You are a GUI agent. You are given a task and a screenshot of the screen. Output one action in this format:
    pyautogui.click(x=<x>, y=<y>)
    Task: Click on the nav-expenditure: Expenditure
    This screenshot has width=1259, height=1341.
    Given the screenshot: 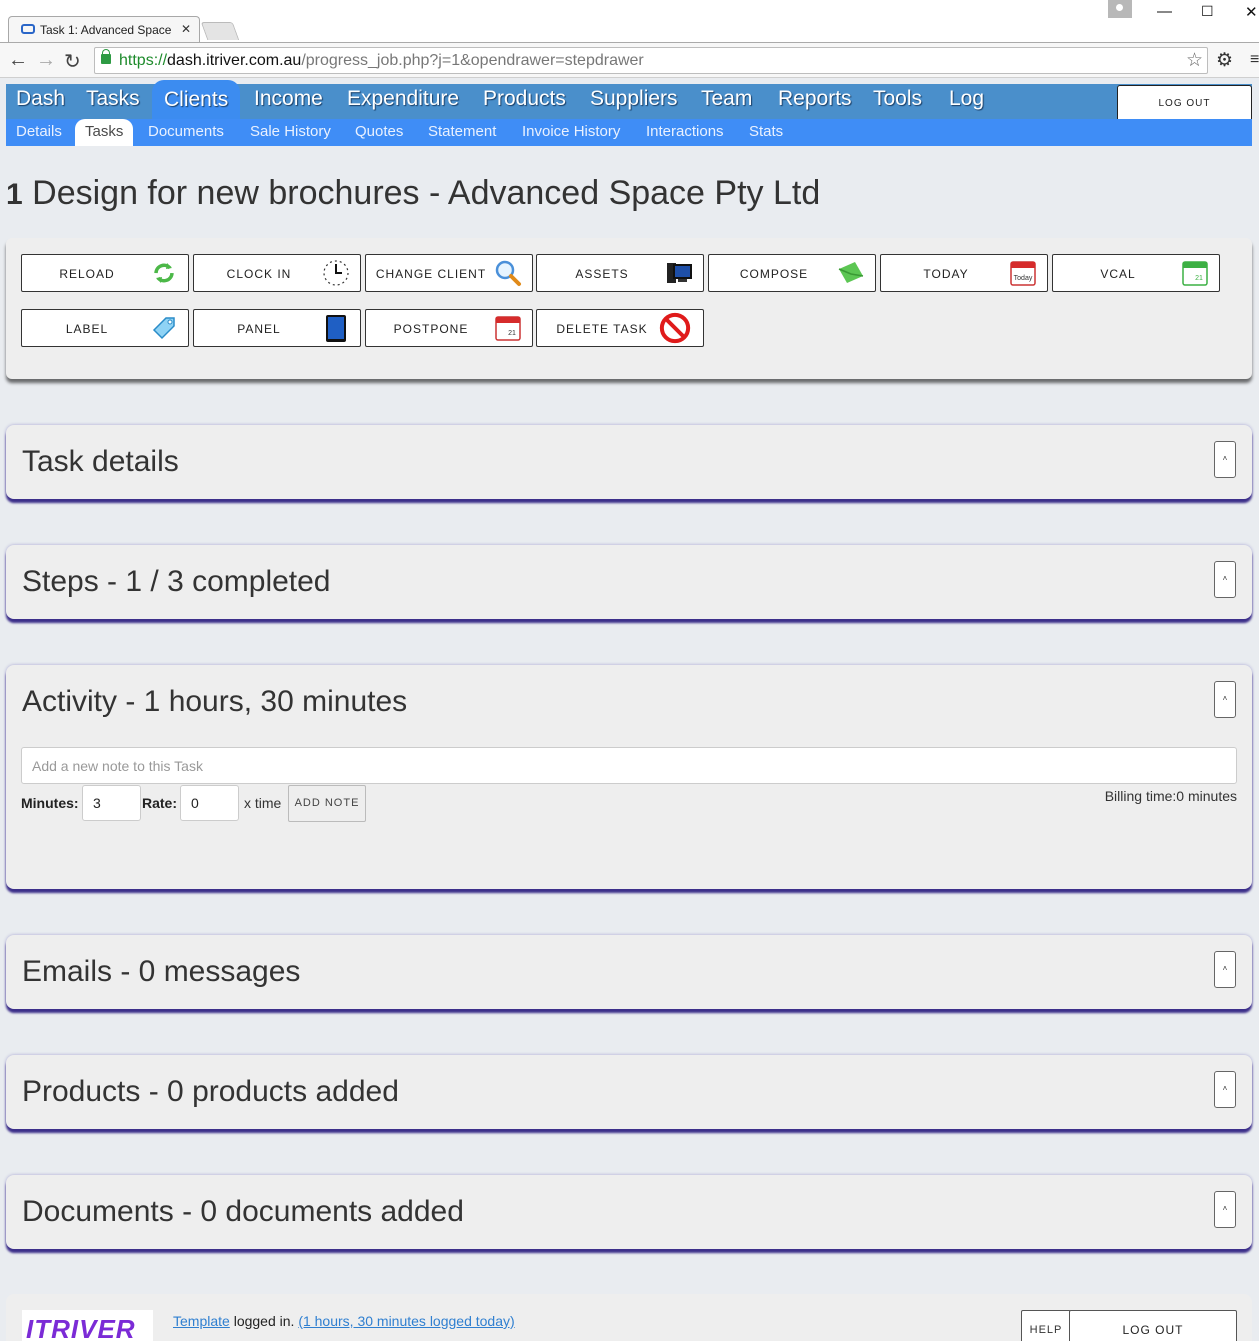 What is the action you would take?
    pyautogui.click(x=403, y=99)
    